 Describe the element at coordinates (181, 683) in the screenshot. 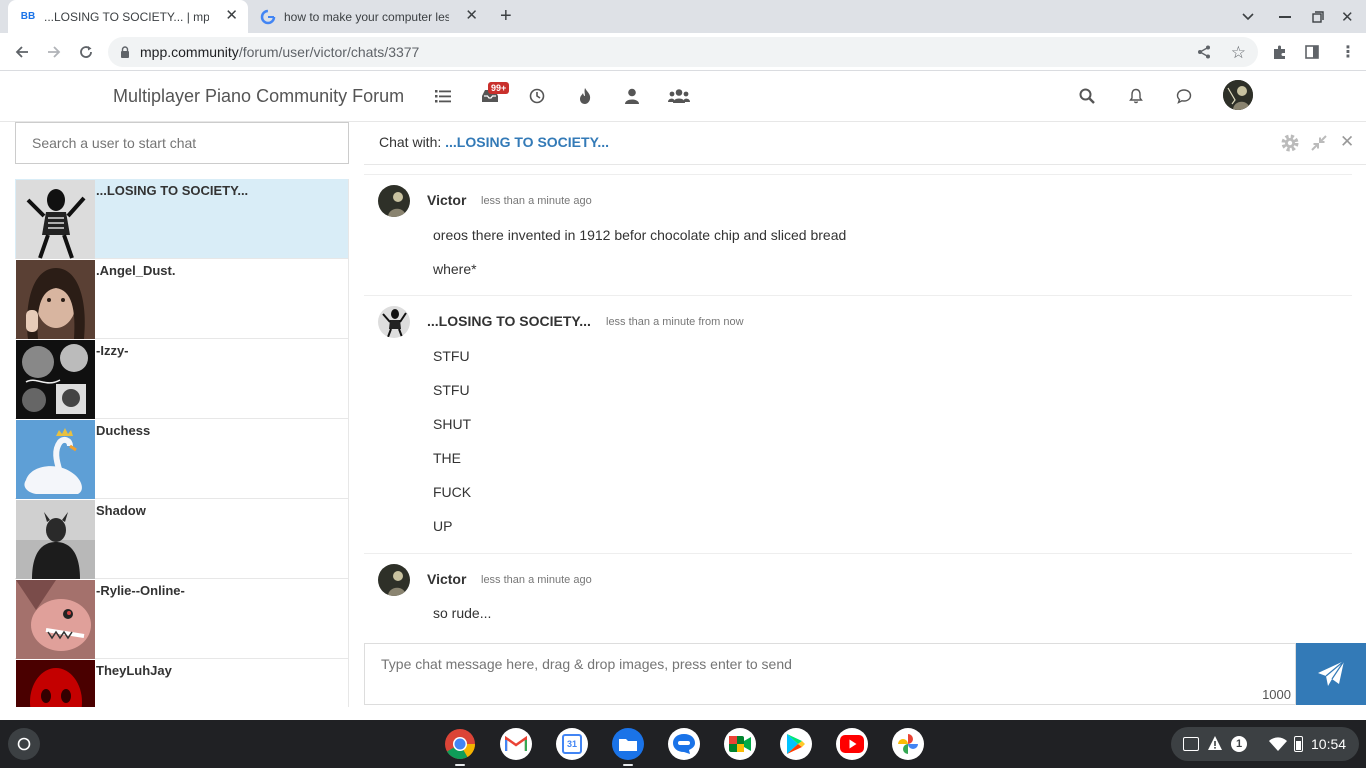

I see `recent-chat-item: TheyLuhJay` at that location.